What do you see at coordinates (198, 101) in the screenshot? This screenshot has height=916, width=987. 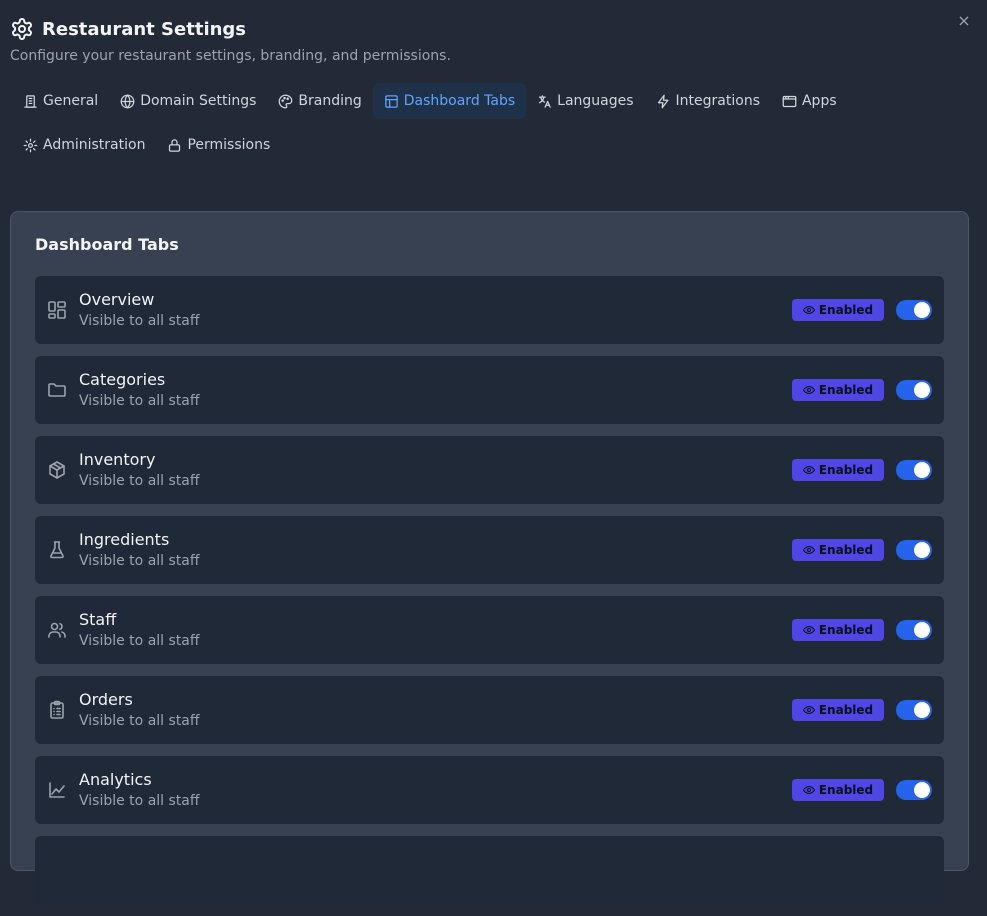 I see `tab-label: Domain Settings` at bounding box center [198, 101].